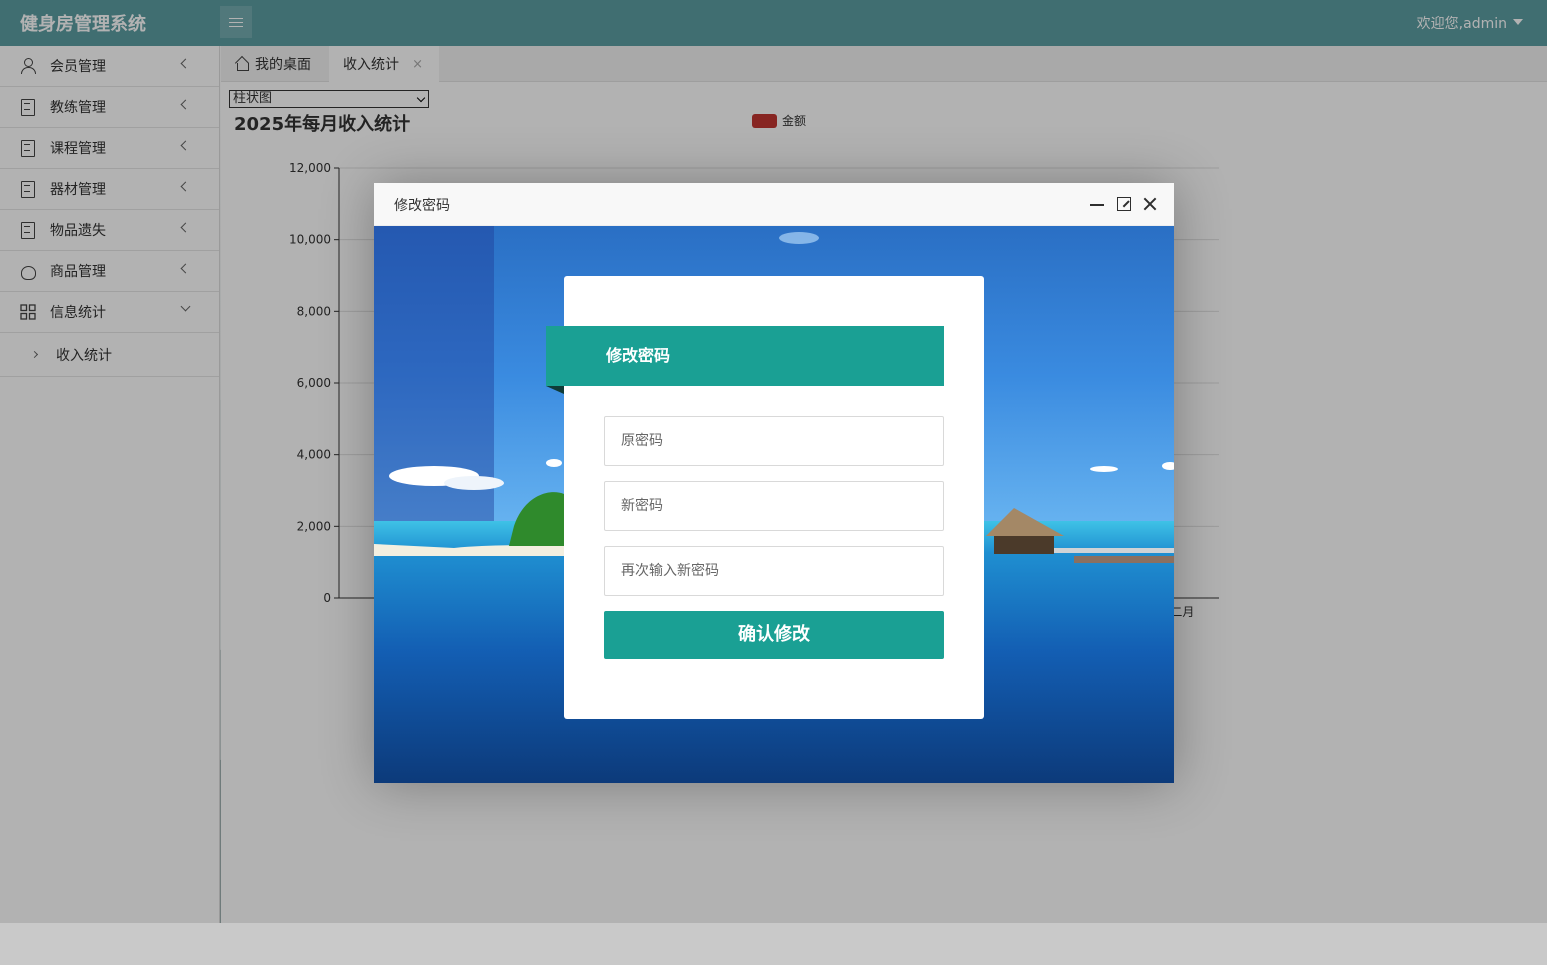 This screenshot has height=965, width=1547. What do you see at coordinates (422, 206) in the screenshot?
I see `modal-title: 修改密码` at bounding box center [422, 206].